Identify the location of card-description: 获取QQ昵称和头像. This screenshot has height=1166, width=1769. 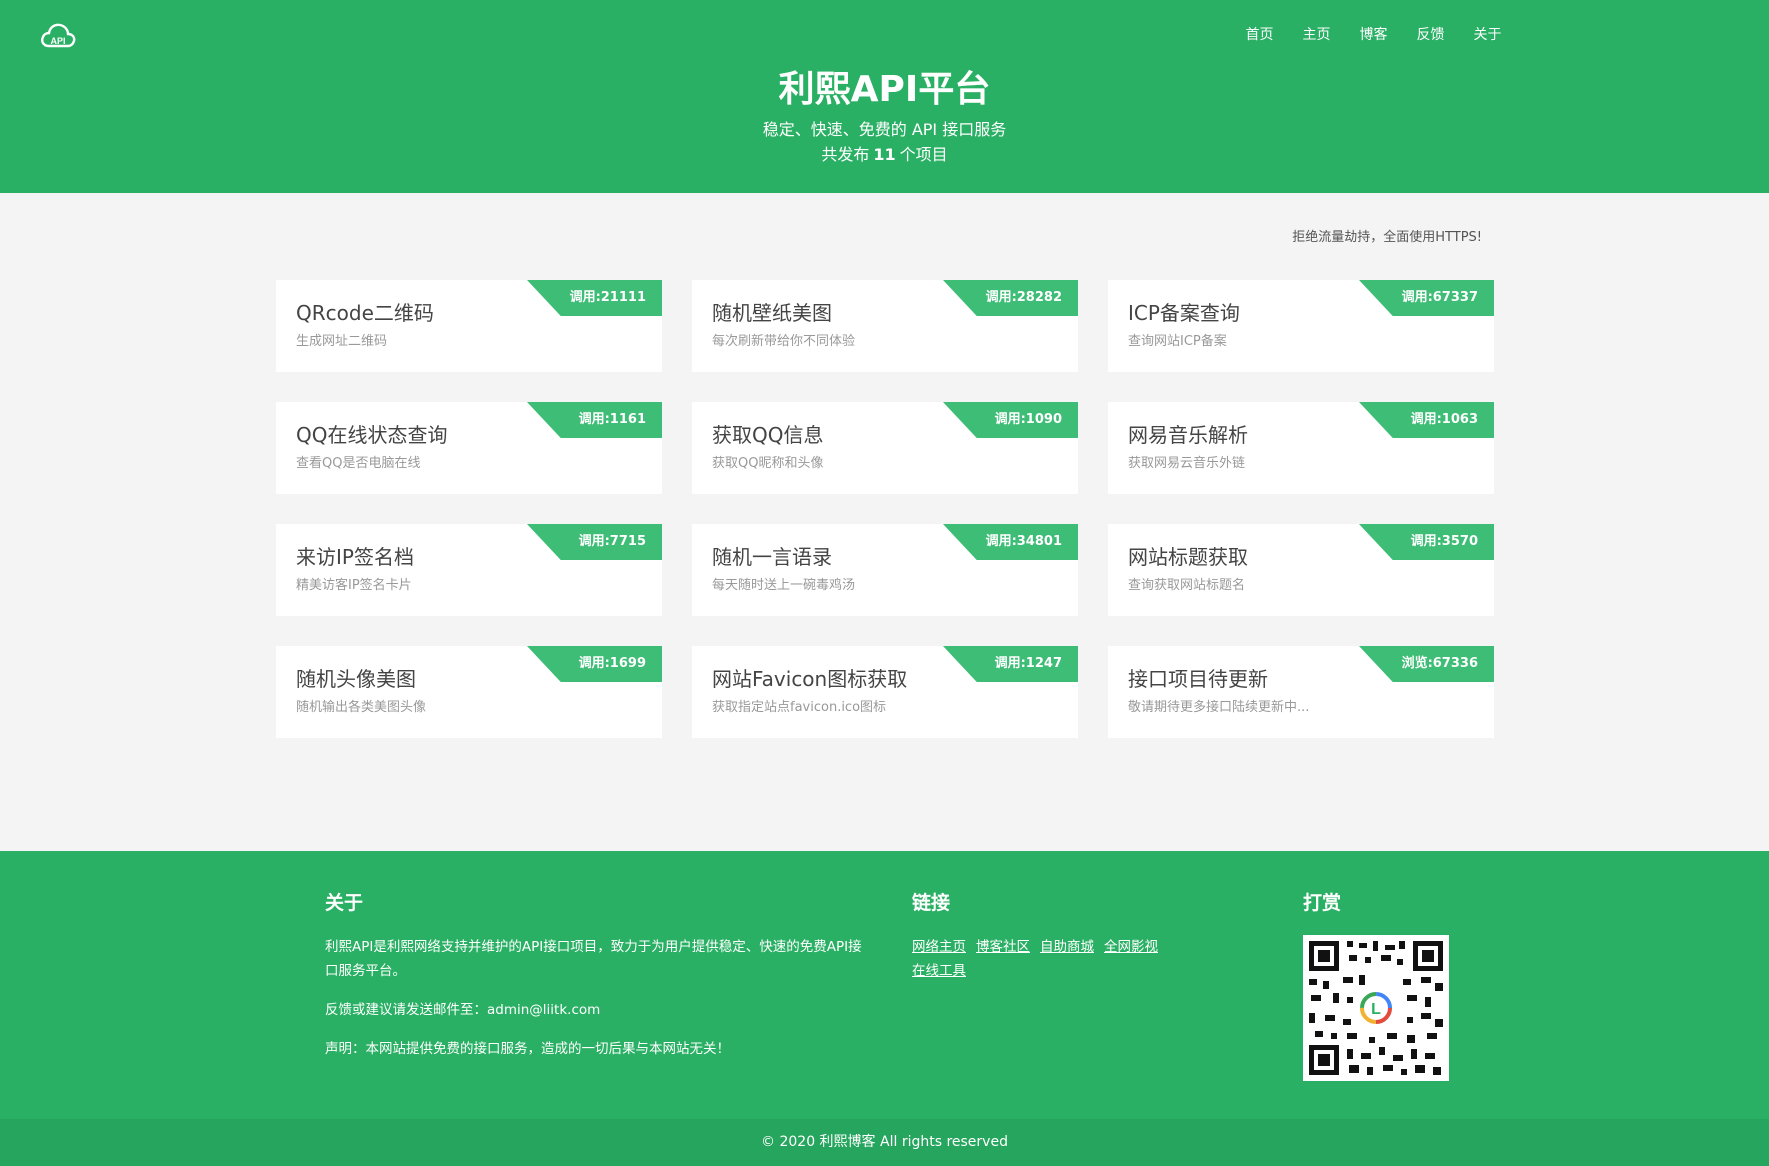
(768, 463).